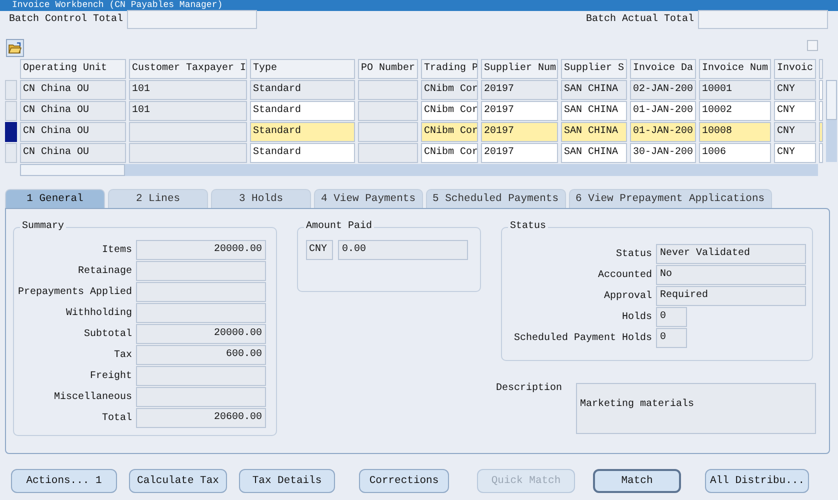  What do you see at coordinates (404, 481) in the screenshot?
I see `action-button: Corrections` at bounding box center [404, 481].